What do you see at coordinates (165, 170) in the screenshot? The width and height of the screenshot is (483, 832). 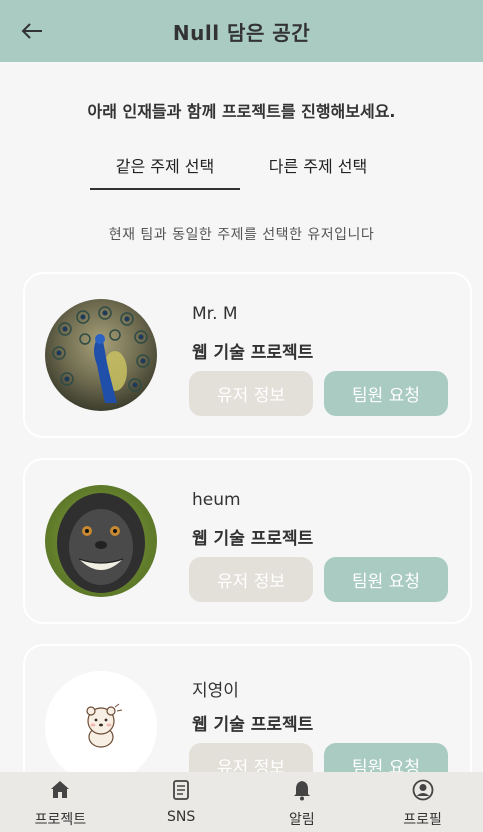 I see `tab-same-topic: 같은 주제 선택` at bounding box center [165, 170].